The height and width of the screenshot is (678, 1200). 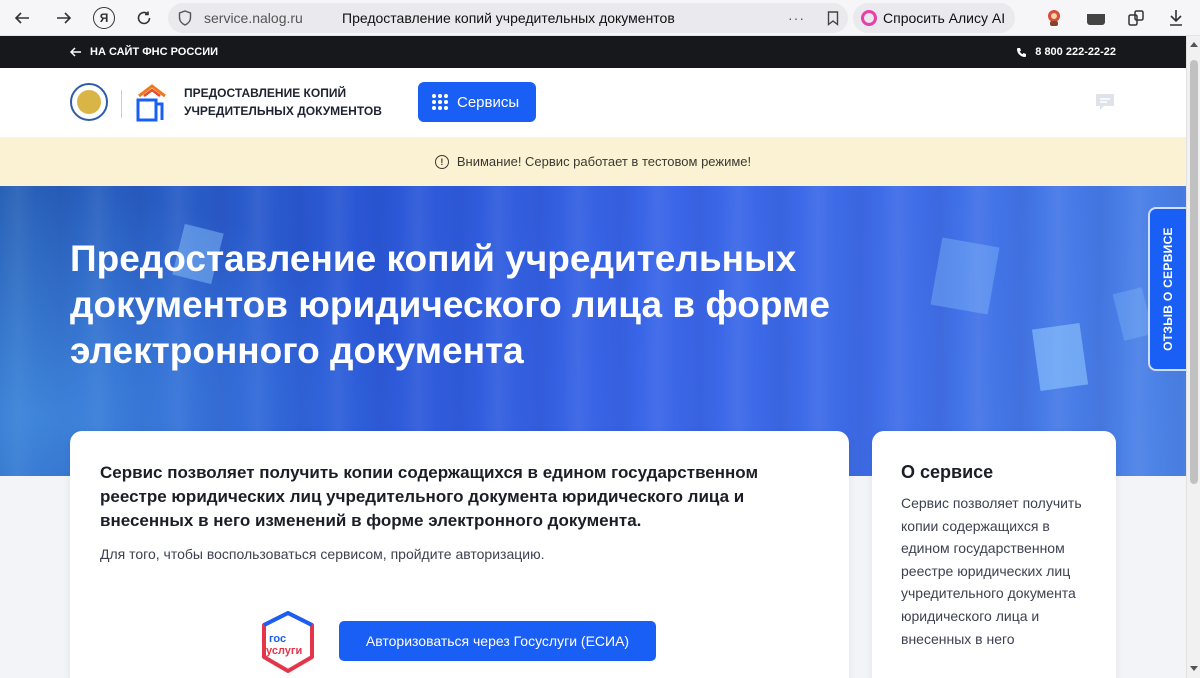 I want to click on scroll-down-icon, so click(x=1194, y=668).